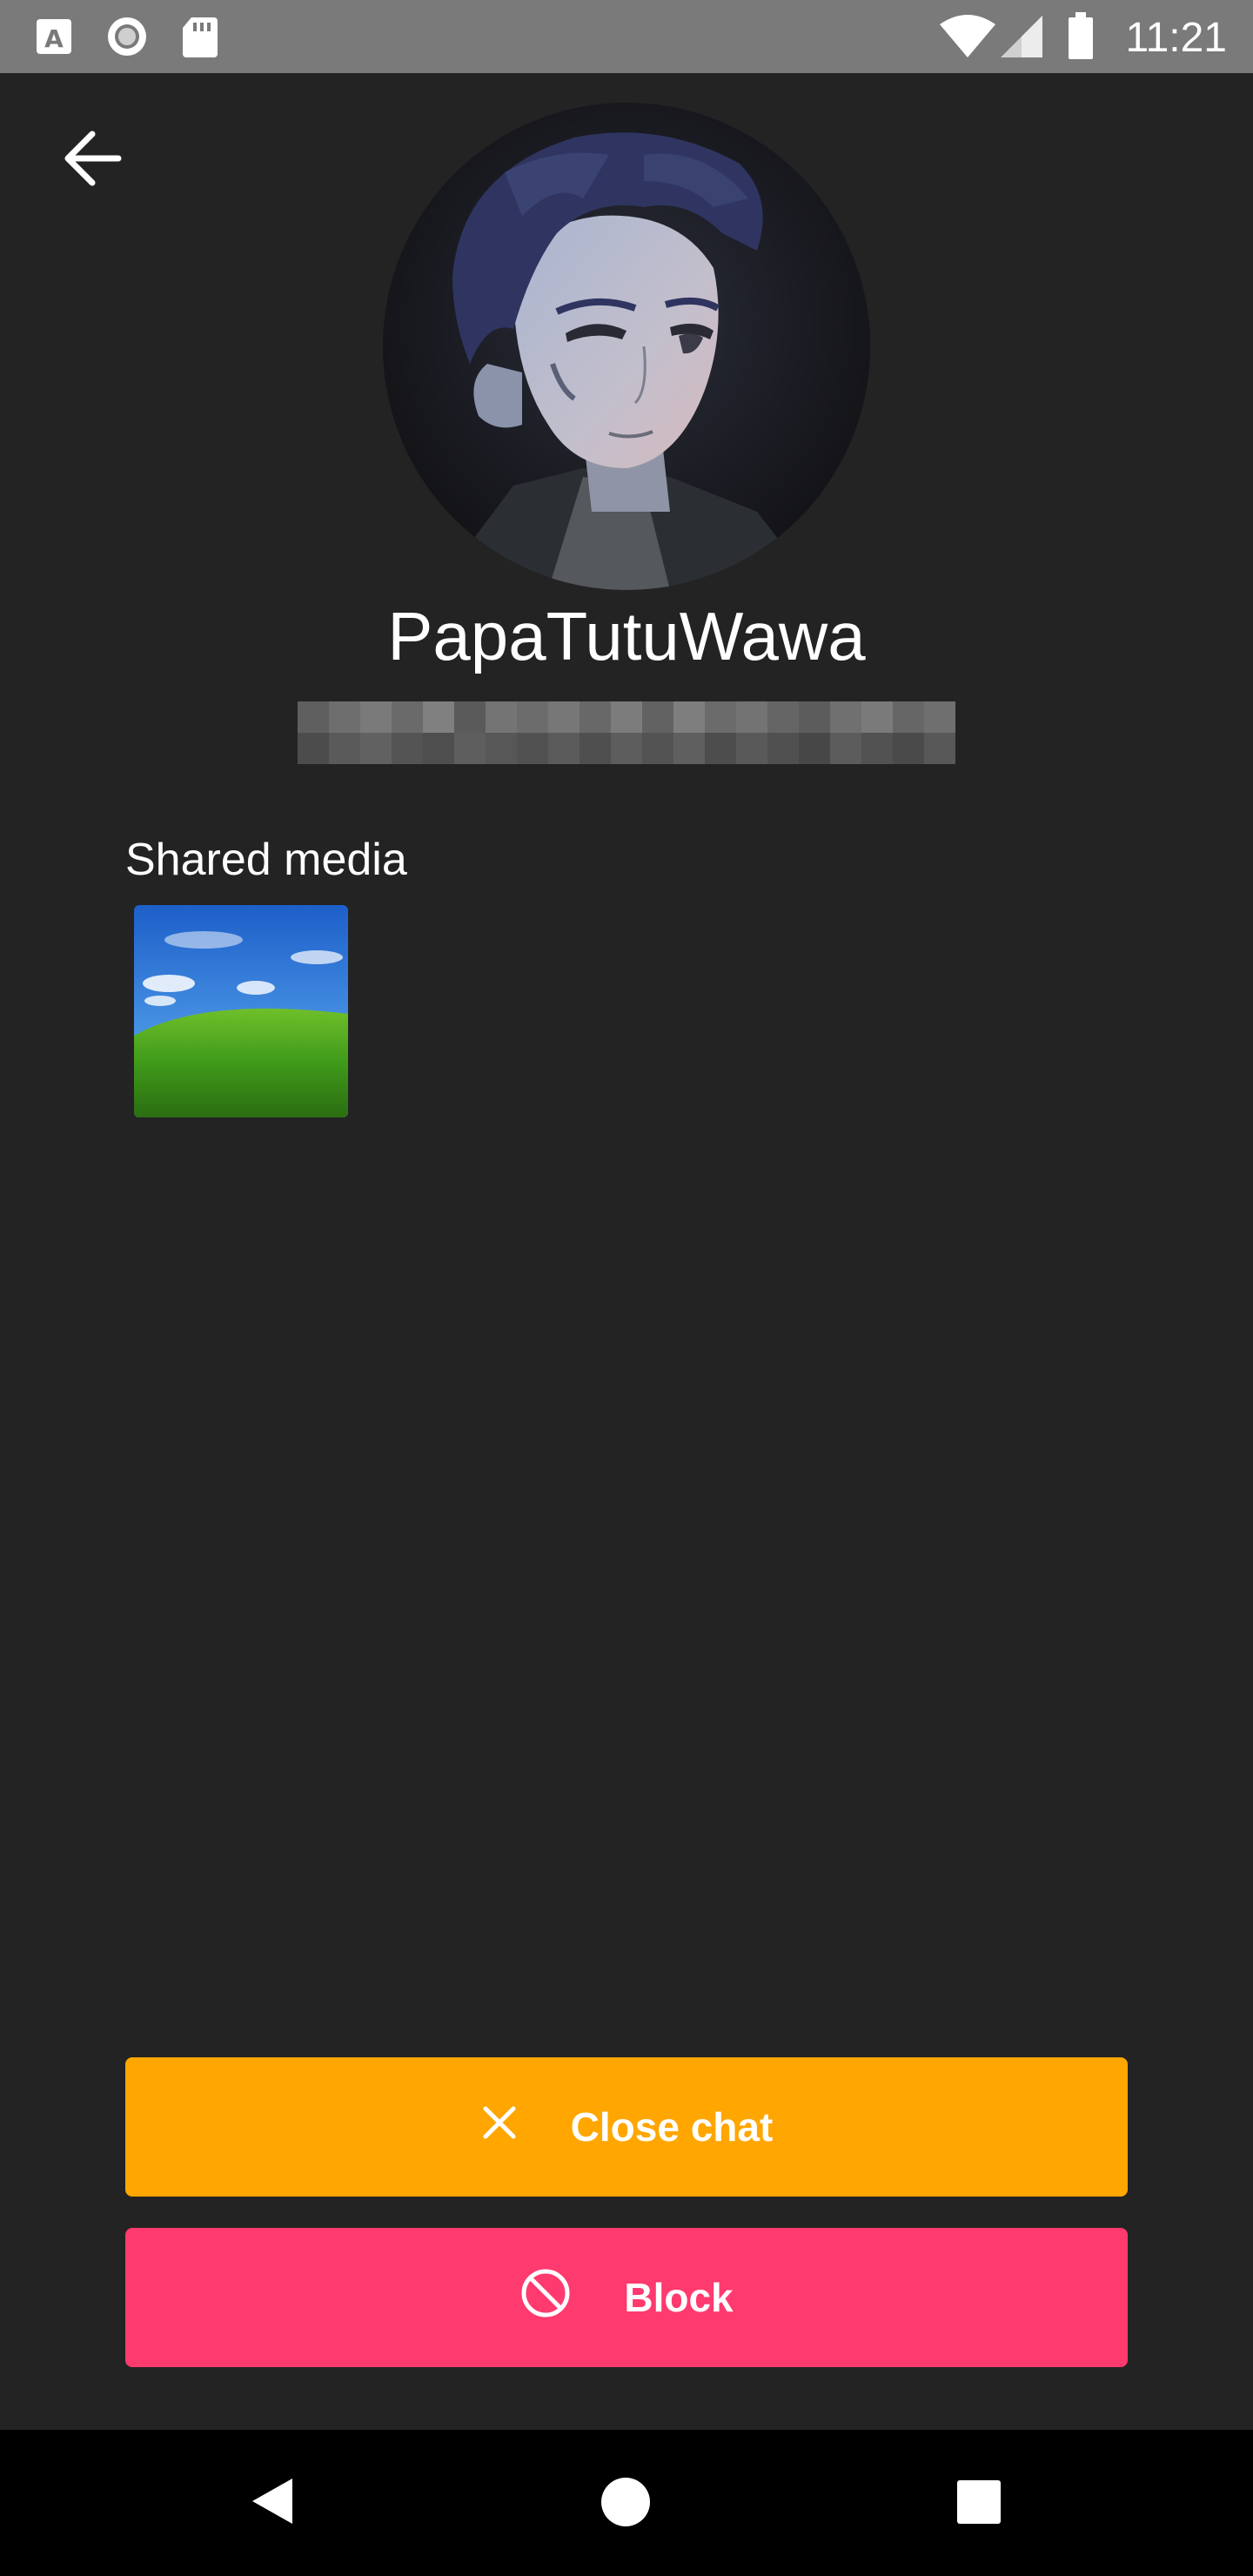  I want to click on close-chat-label: Close chat, so click(672, 2127).